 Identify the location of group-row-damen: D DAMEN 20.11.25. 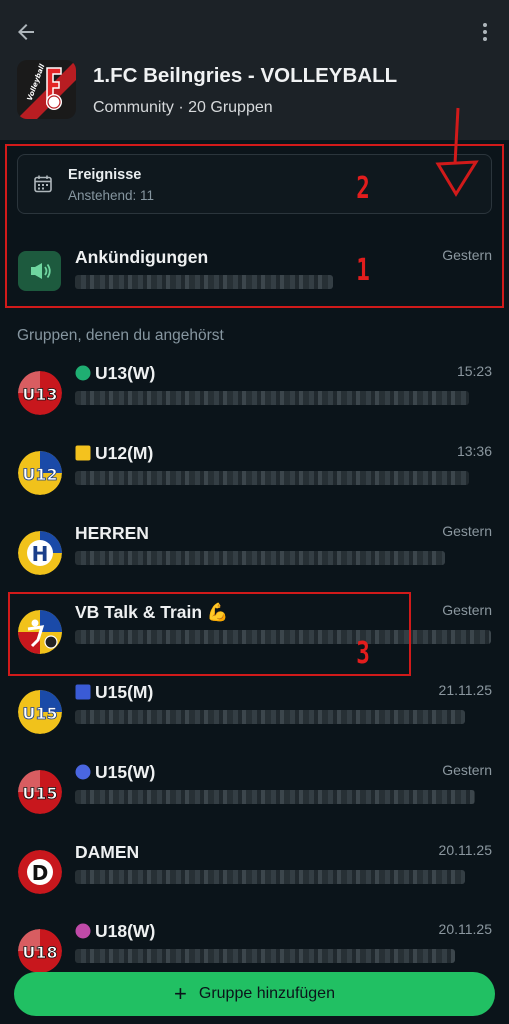
(254, 876).